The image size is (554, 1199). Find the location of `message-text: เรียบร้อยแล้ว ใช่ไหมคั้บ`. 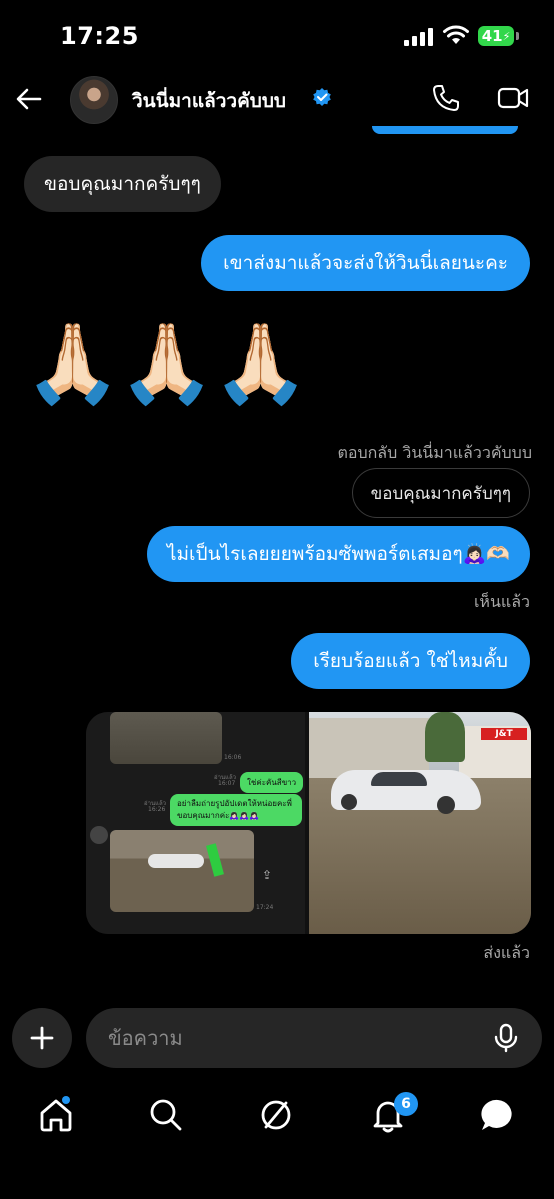

message-text: เรียบร้อยแล้ว ใช่ไหมคั้บ is located at coordinates (410, 661).